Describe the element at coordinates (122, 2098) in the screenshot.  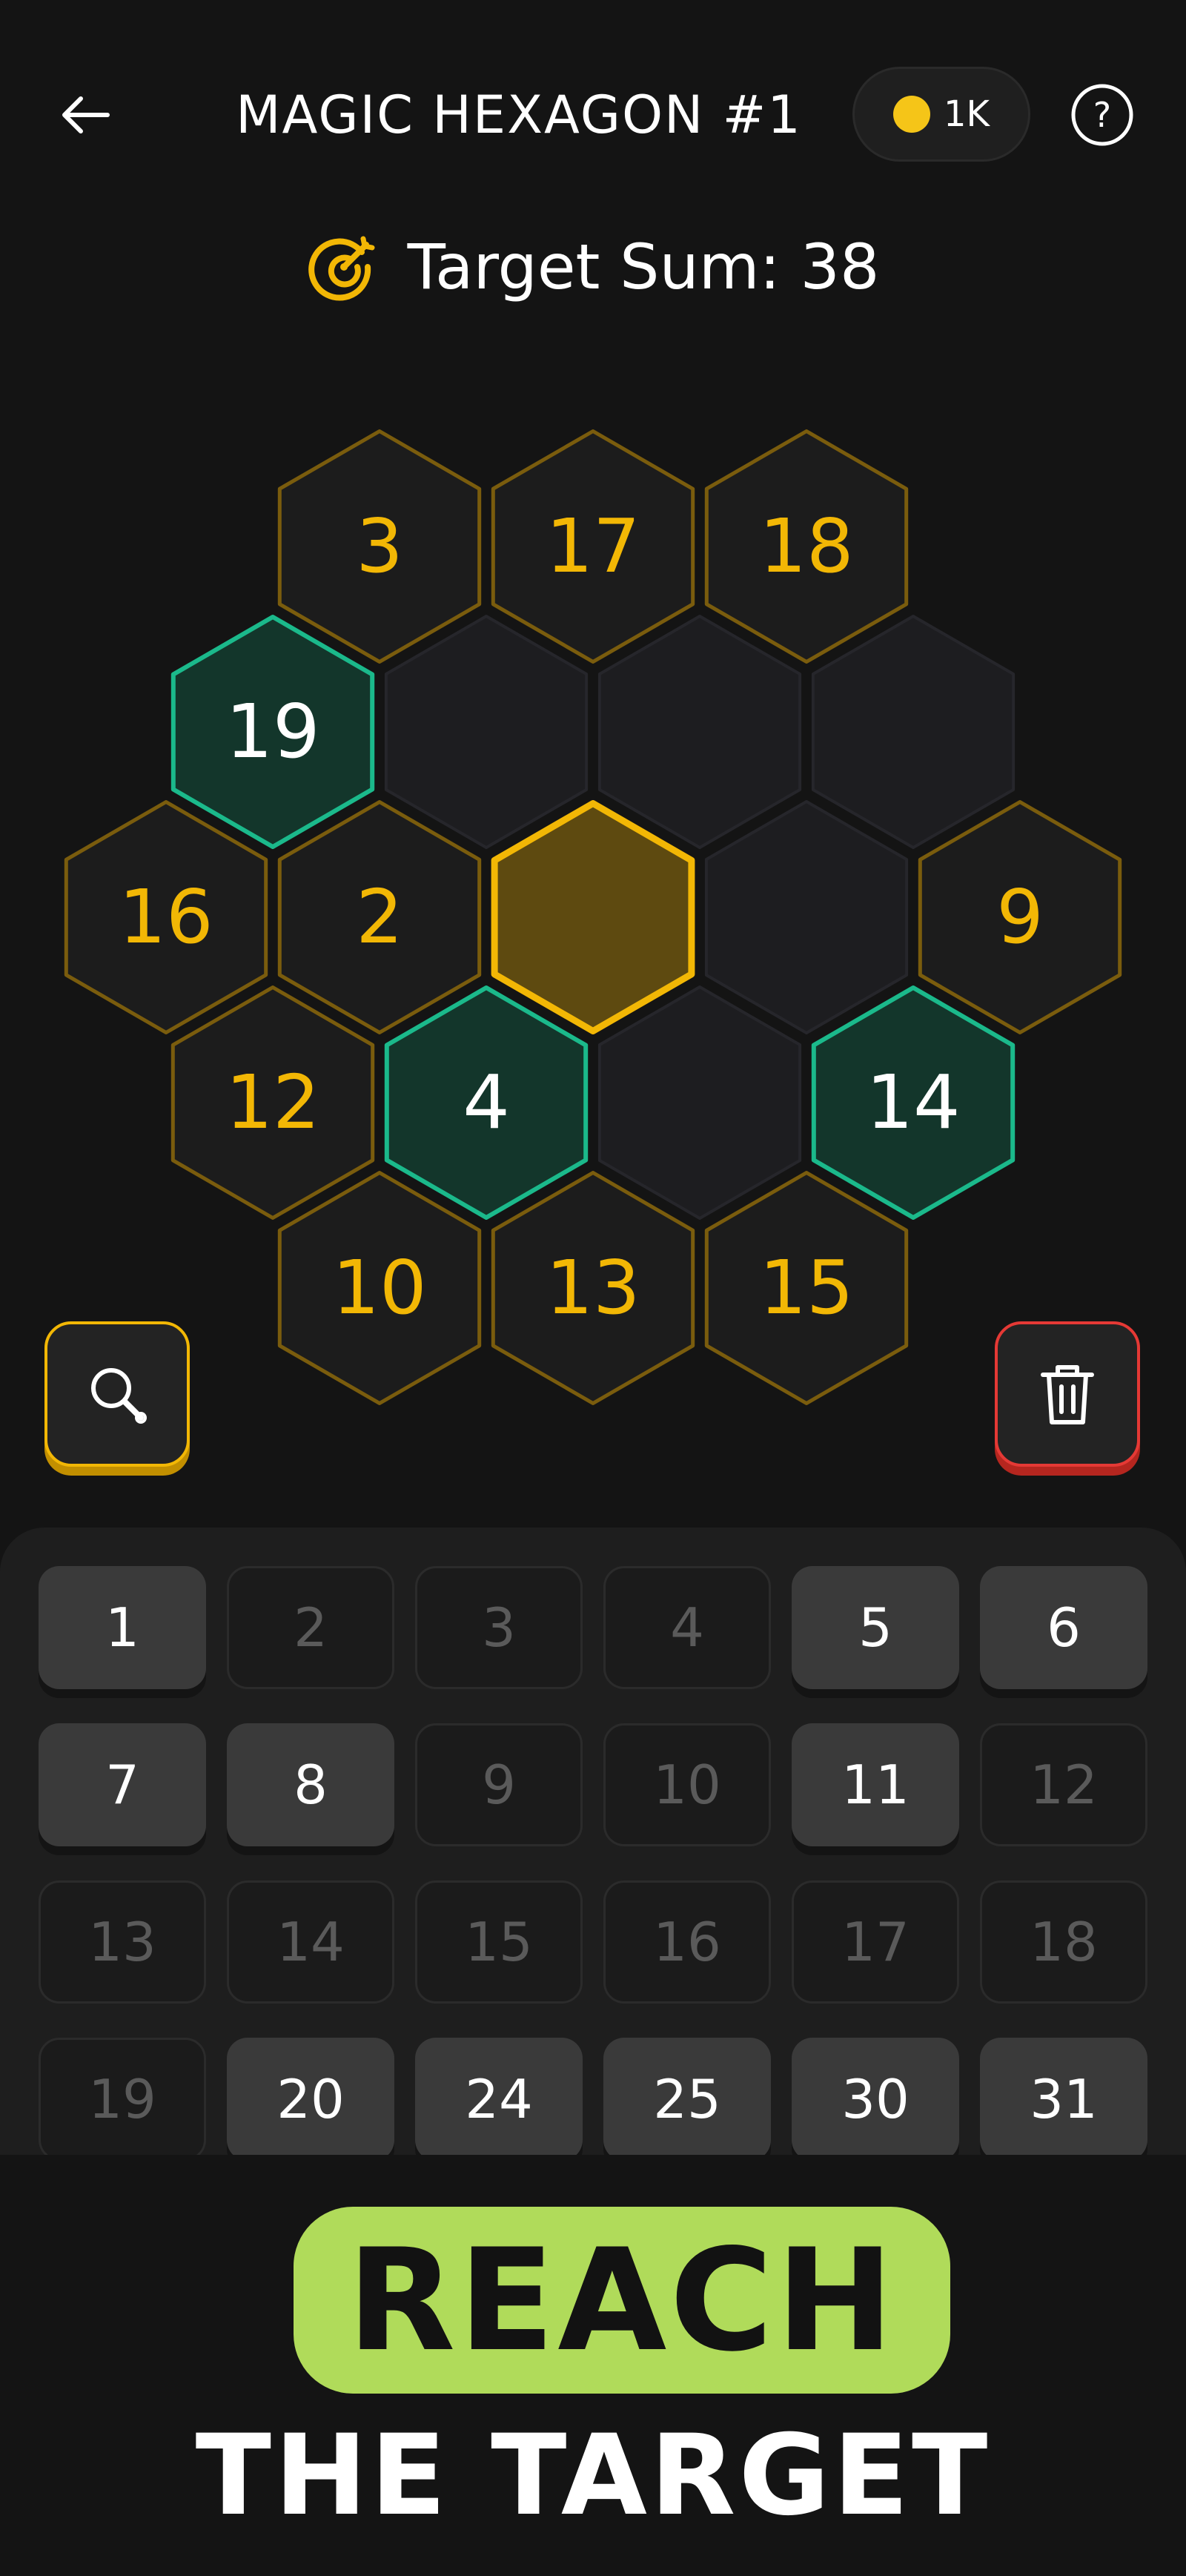
I see `keypad-key-19: 19` at that location.